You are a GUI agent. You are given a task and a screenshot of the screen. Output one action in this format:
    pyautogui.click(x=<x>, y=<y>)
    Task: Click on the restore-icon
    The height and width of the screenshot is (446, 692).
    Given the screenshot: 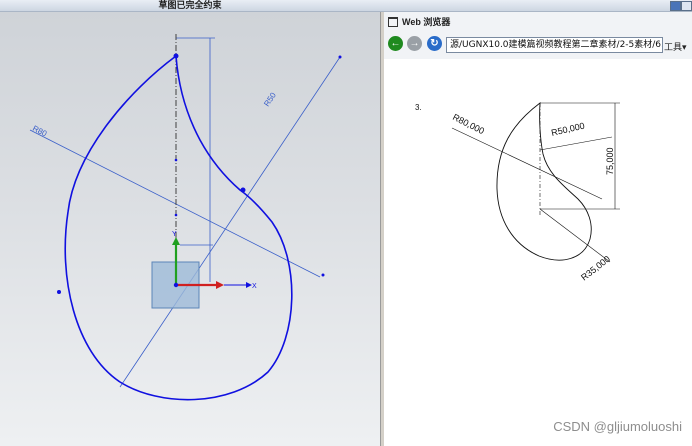 What is the action you would take?
    pyautogui.click(x=675, y=6)
    